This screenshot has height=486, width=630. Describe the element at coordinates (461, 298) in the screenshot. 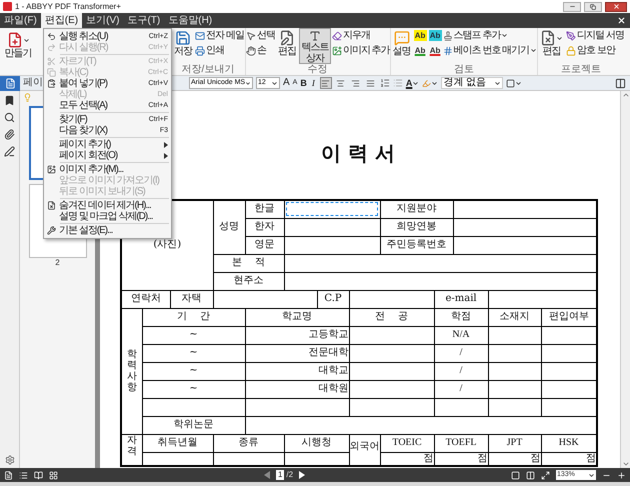

I see `table-cell: e-mail` at that location.